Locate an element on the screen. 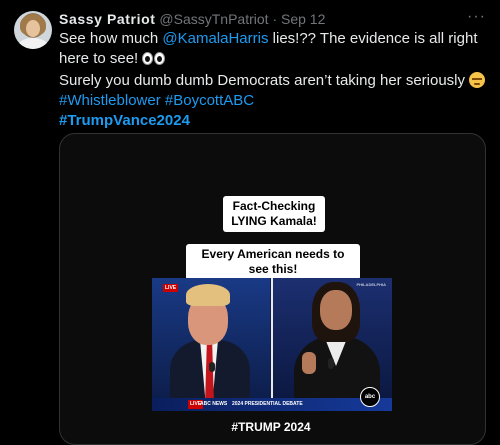 Image resolution: width=500 pixels, height=445 pixels. text-part: See how much is located at coordinates (111, 38).